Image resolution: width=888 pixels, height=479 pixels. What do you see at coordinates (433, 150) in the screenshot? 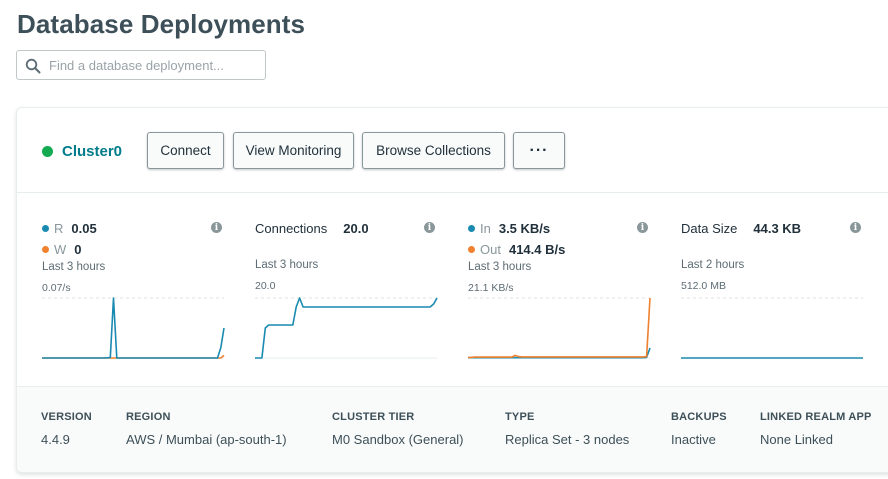
I see `browse-collections-button: Browse Collections` at bounding box center [433, 150].